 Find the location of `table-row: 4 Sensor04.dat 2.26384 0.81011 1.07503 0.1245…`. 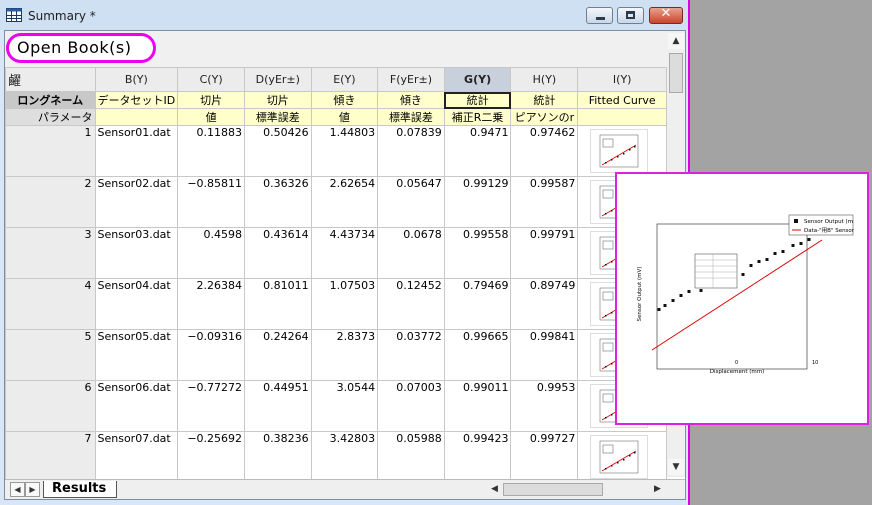

table-row: 4 Sensor04.dat 2.26384 0.81011 1.07503 0.1245… is located at coordinates (336, 304).